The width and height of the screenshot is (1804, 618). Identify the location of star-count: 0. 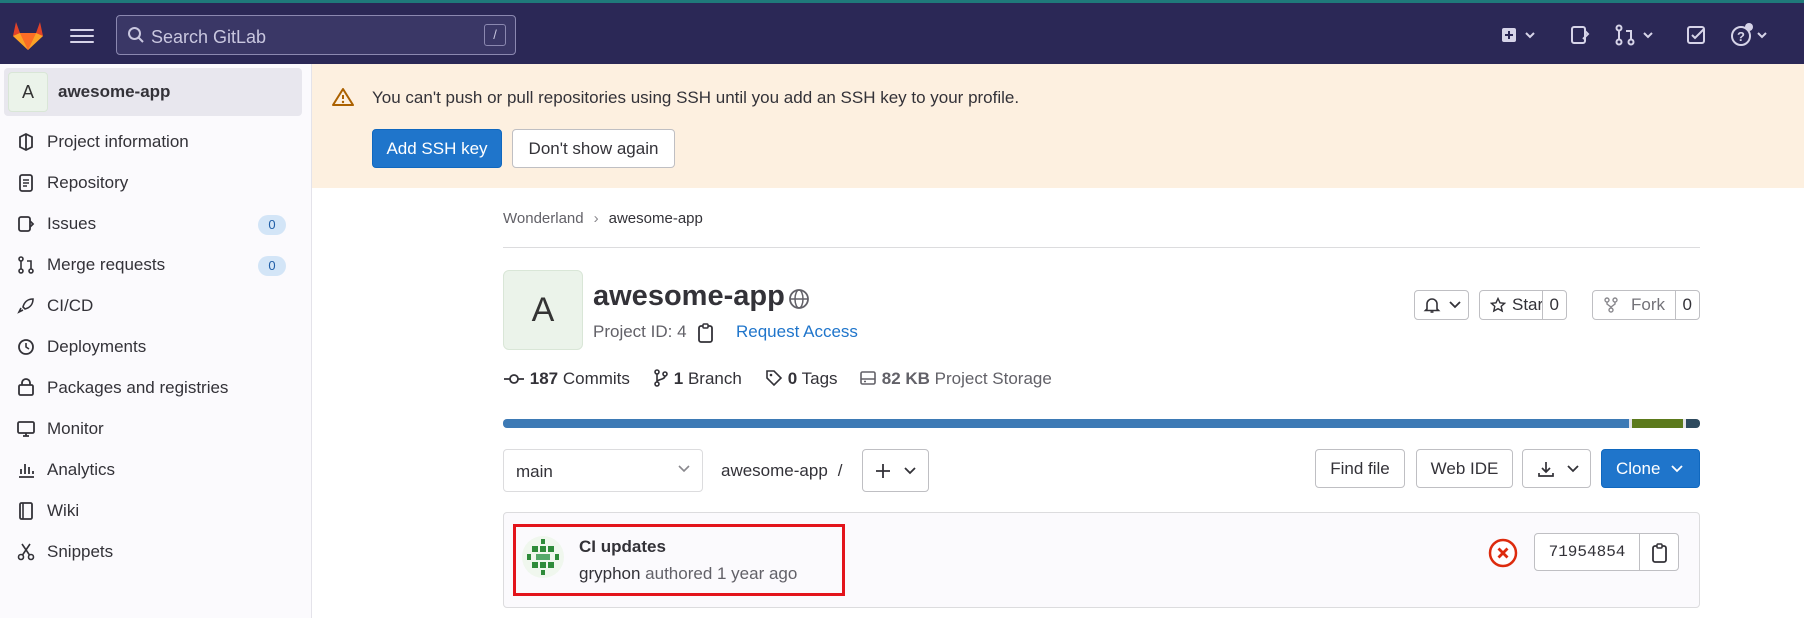
(1553, 305).